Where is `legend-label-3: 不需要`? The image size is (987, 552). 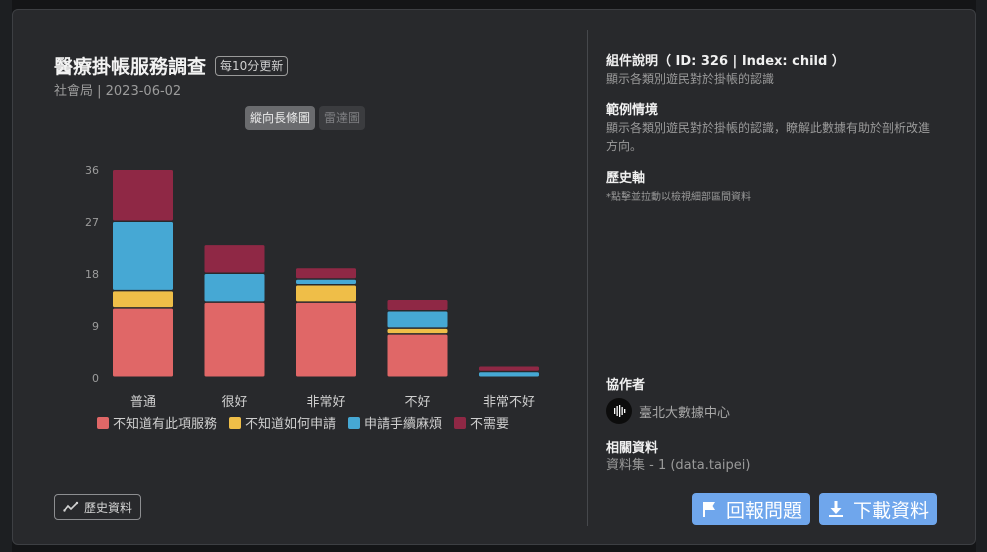
legend-label-3: 不需要 is located at coordinates (490, 424).